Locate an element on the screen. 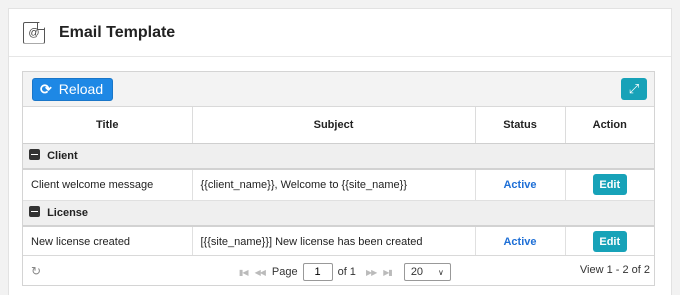  refresh-icon: ⟳ is located at coordinates (46, 88).